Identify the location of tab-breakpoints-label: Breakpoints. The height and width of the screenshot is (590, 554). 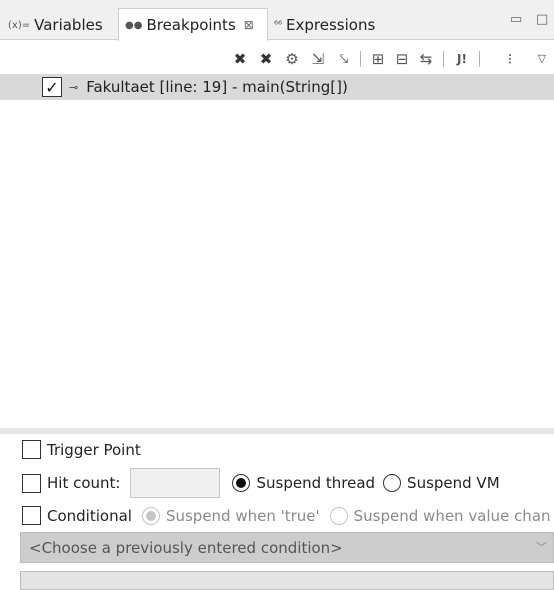
(191, 25).